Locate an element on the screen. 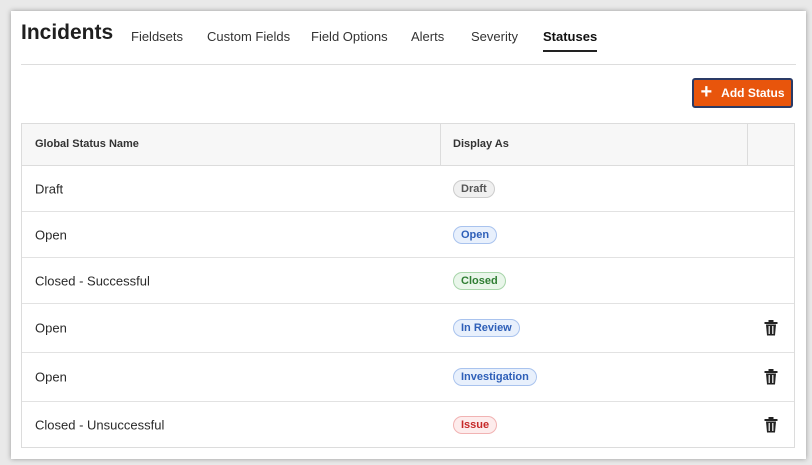 The image size is (812, 465). table-row: Closed - Unsuccessful Issue is located at coordinates (408, 425).